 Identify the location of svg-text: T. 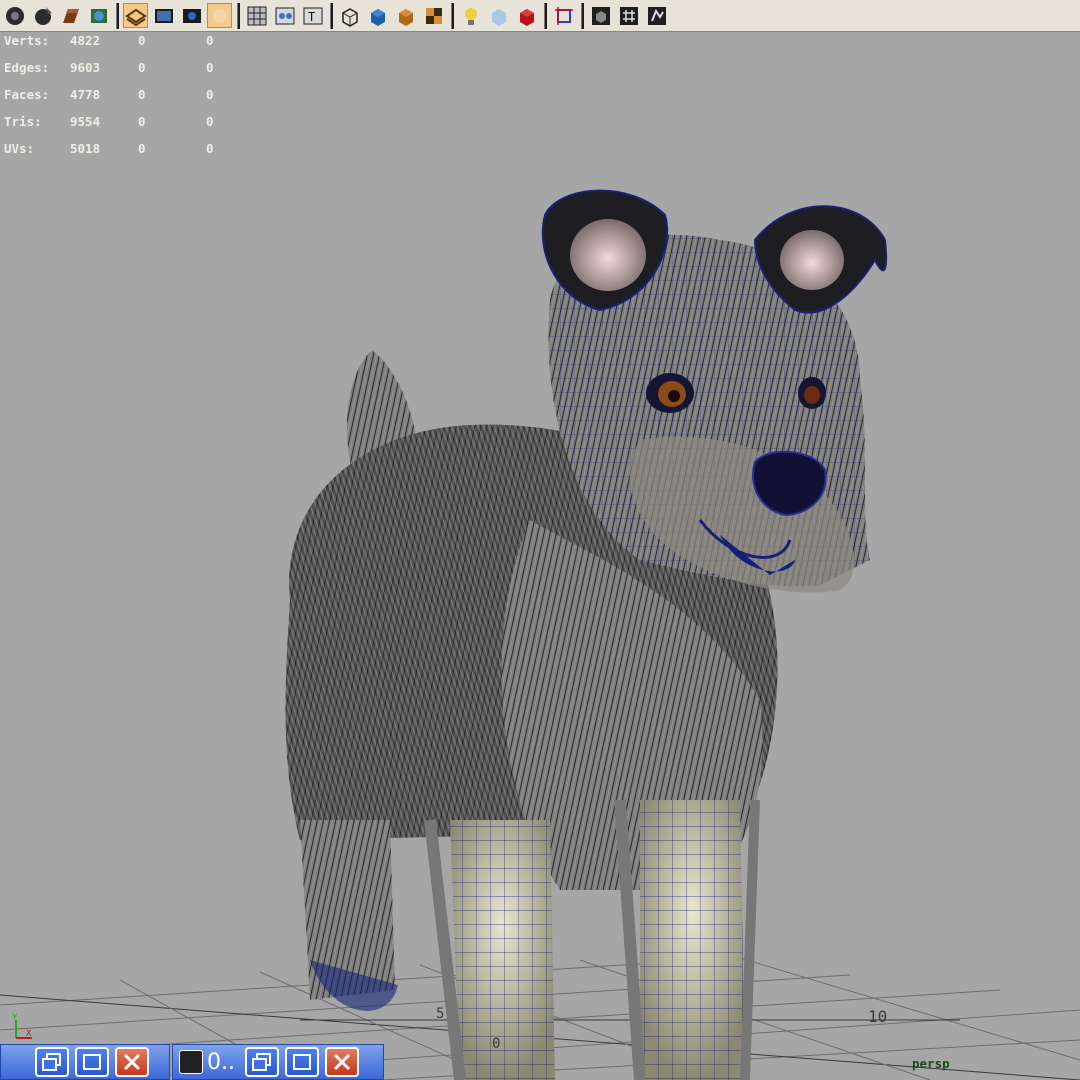
(311, 17).